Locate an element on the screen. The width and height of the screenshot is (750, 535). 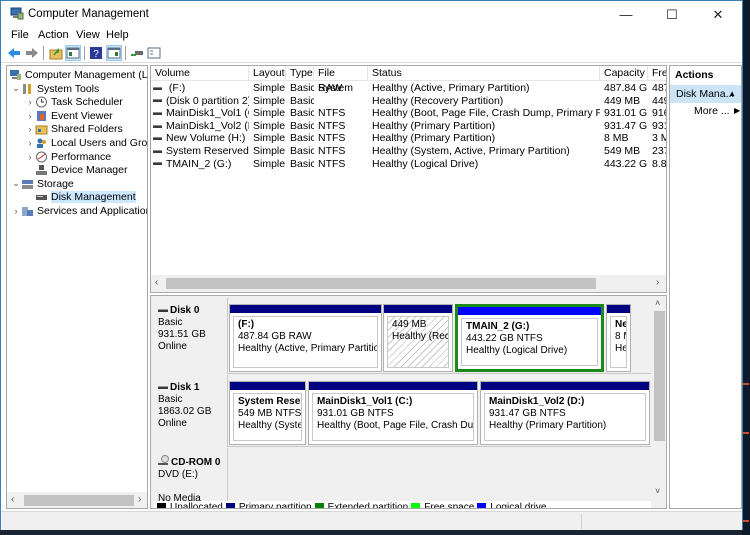
tree-item-local-users-and-groups: › Local Users and Groups is located at coordinates (86, 142).